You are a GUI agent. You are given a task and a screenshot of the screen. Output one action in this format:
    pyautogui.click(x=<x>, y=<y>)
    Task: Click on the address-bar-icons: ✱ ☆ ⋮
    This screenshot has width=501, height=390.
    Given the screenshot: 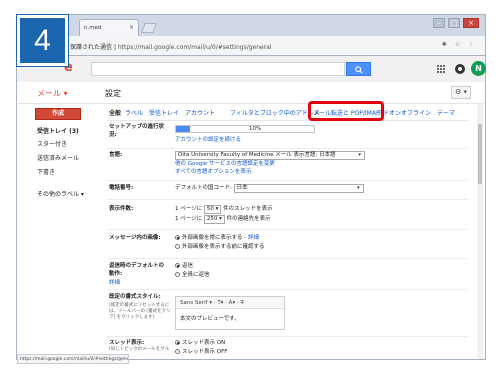 What is the action you would take?
    pyautogui.click(x=459, y=44)
    